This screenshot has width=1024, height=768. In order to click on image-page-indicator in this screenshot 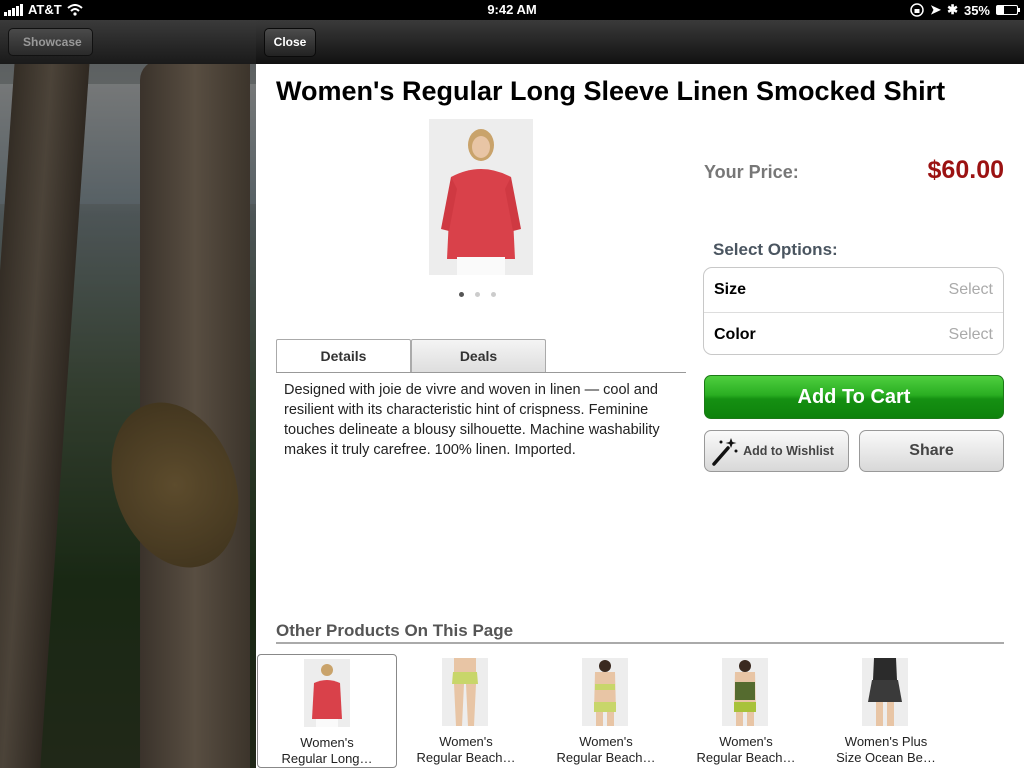, I will do `click(477, 294)`.